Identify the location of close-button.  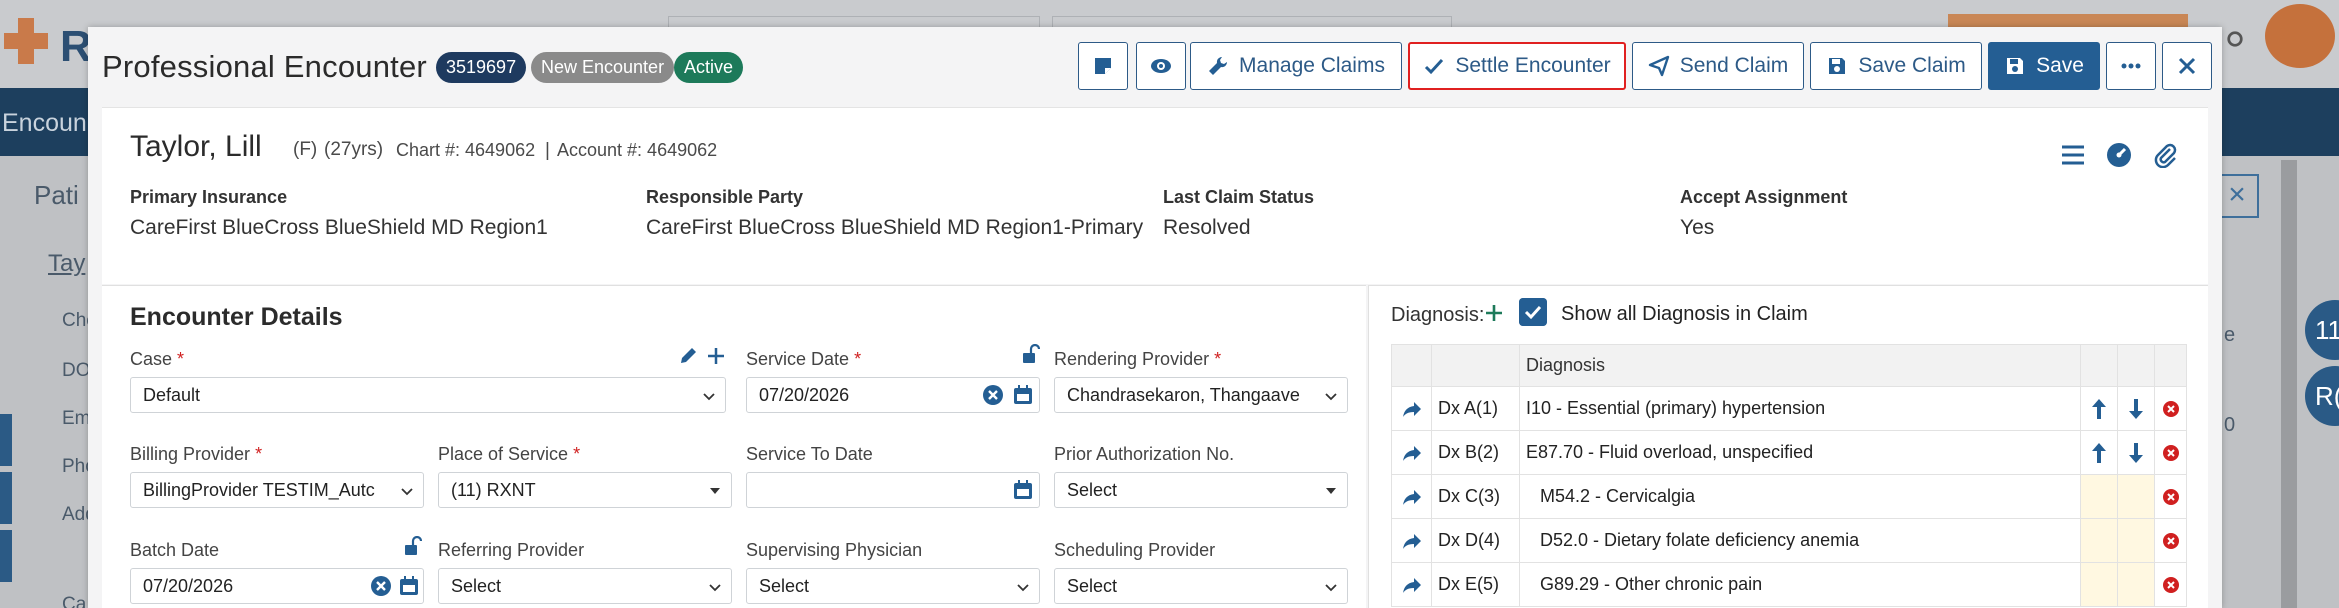
(2187, 66).